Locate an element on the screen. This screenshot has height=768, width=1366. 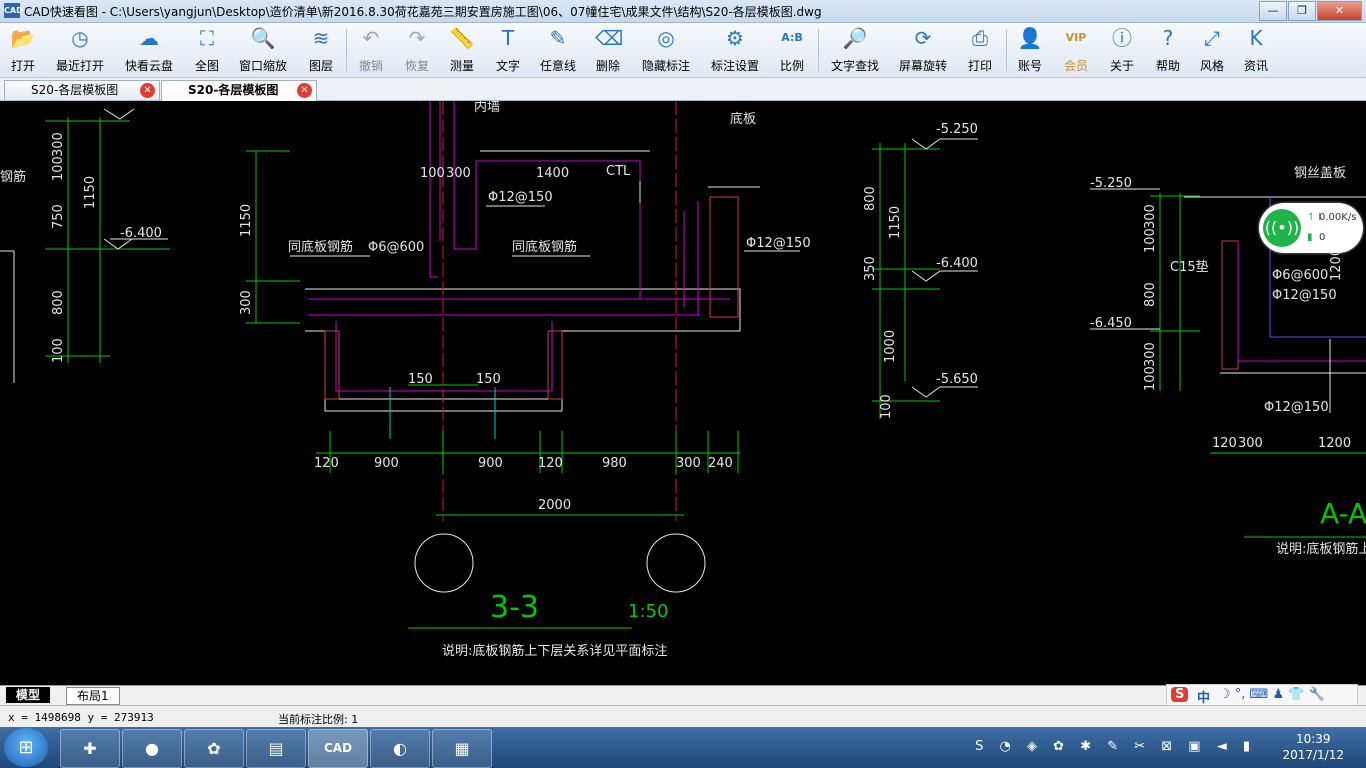
taskbar-app-2: ● is located at coordinates (152, 748).